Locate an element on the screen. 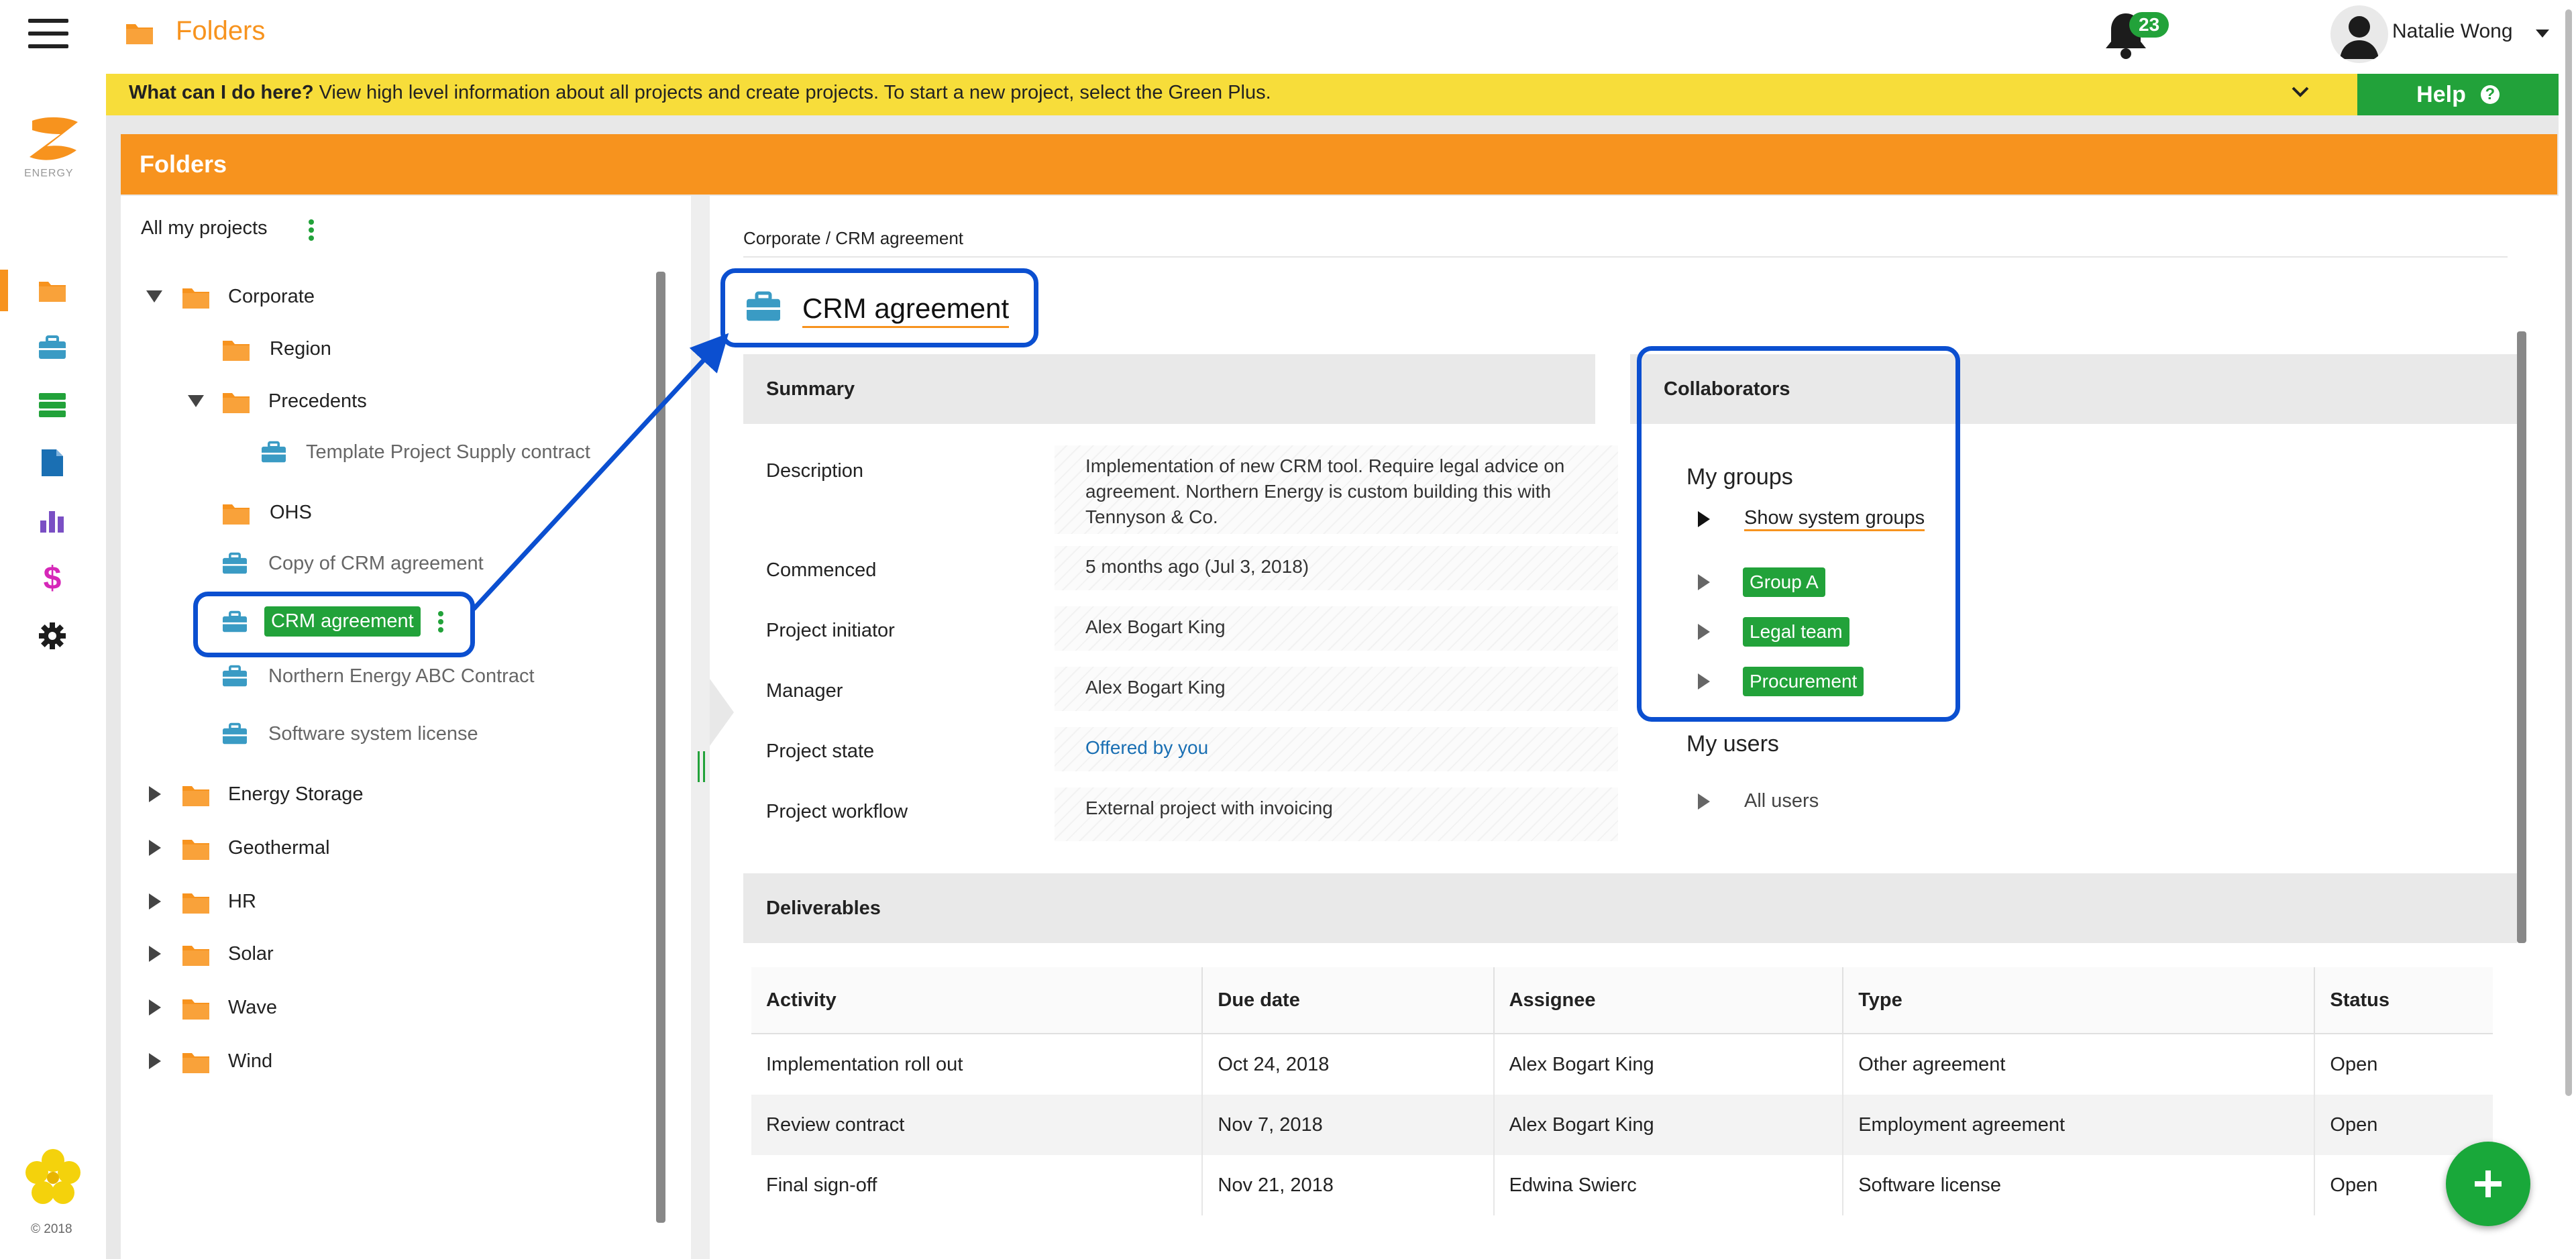 The image size is (2576, 1259). help-button: Help ? is located at coordinates (2458, 94).